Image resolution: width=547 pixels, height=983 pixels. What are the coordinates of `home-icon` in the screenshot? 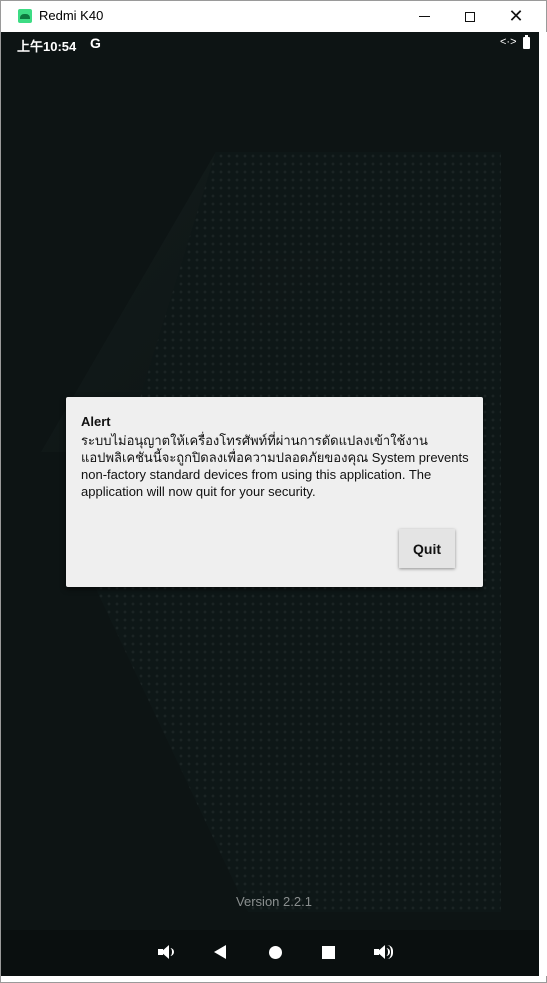 It's located at (275, 952).